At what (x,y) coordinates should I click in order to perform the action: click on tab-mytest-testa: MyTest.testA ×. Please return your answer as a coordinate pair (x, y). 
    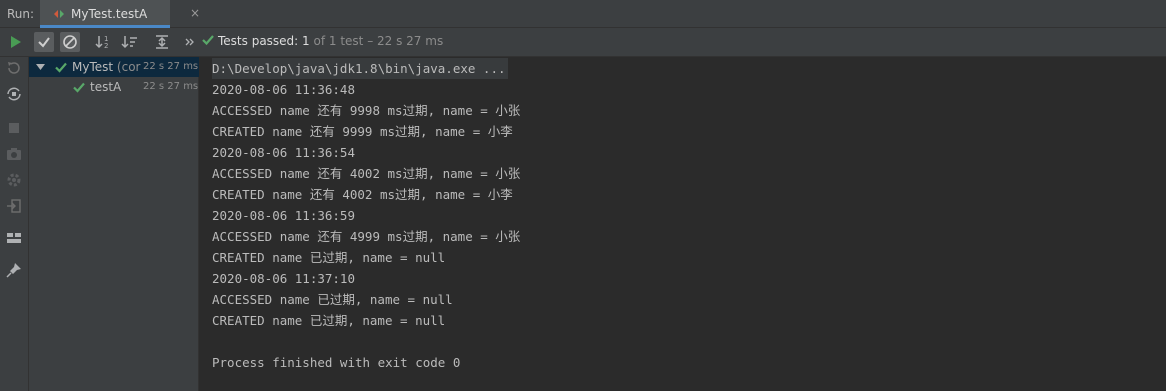
    Looking at the image, I should click on (120, 14).